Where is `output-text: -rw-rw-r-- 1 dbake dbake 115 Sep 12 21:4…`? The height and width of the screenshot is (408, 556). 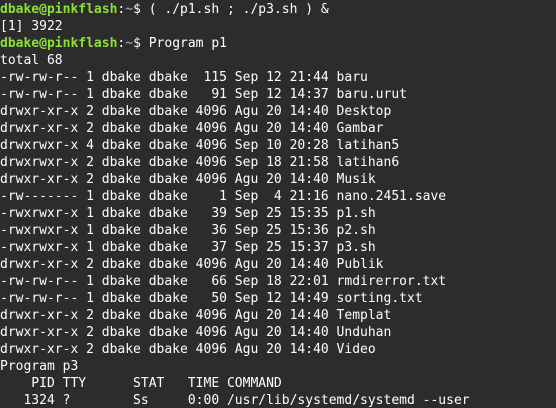
output-text: -rw-rw-r-- 1 dbake dbake 115 Sep 12 21:4… is located at coordinates (184, 77).